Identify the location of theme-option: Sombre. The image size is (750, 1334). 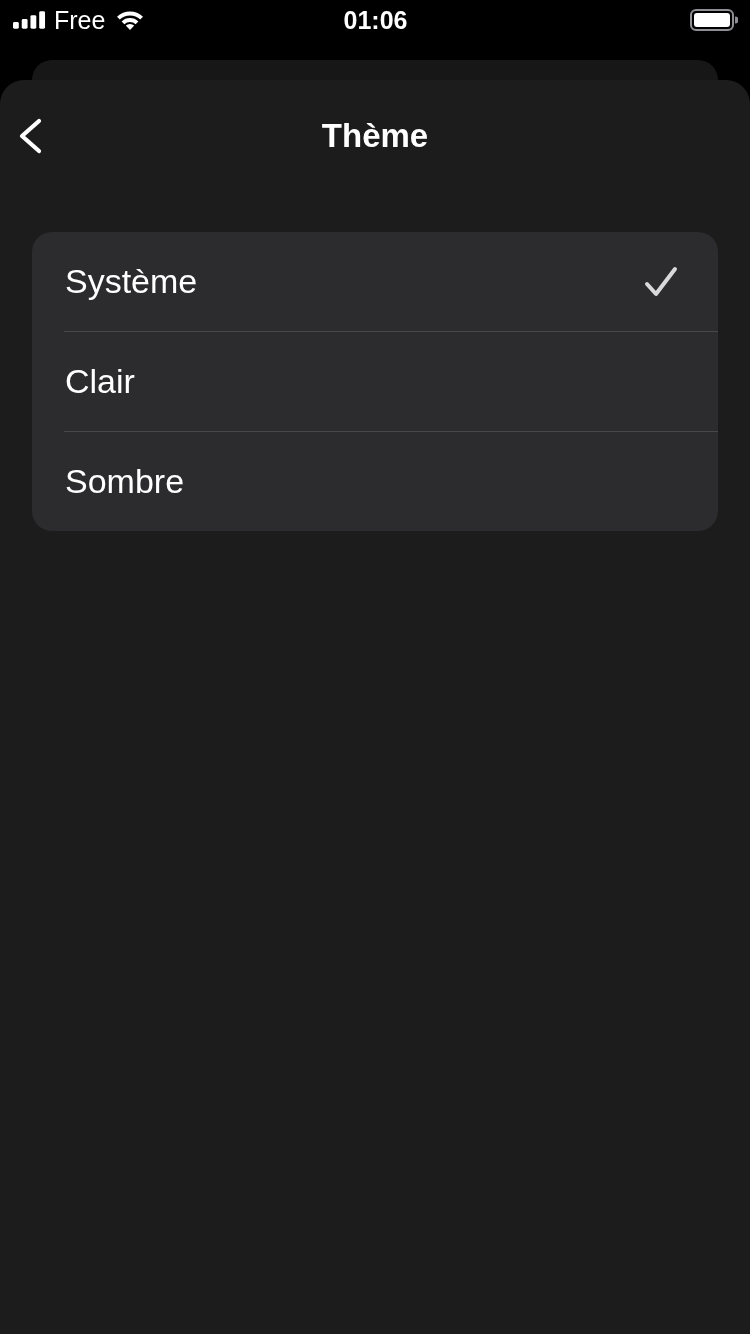
(375, 481).